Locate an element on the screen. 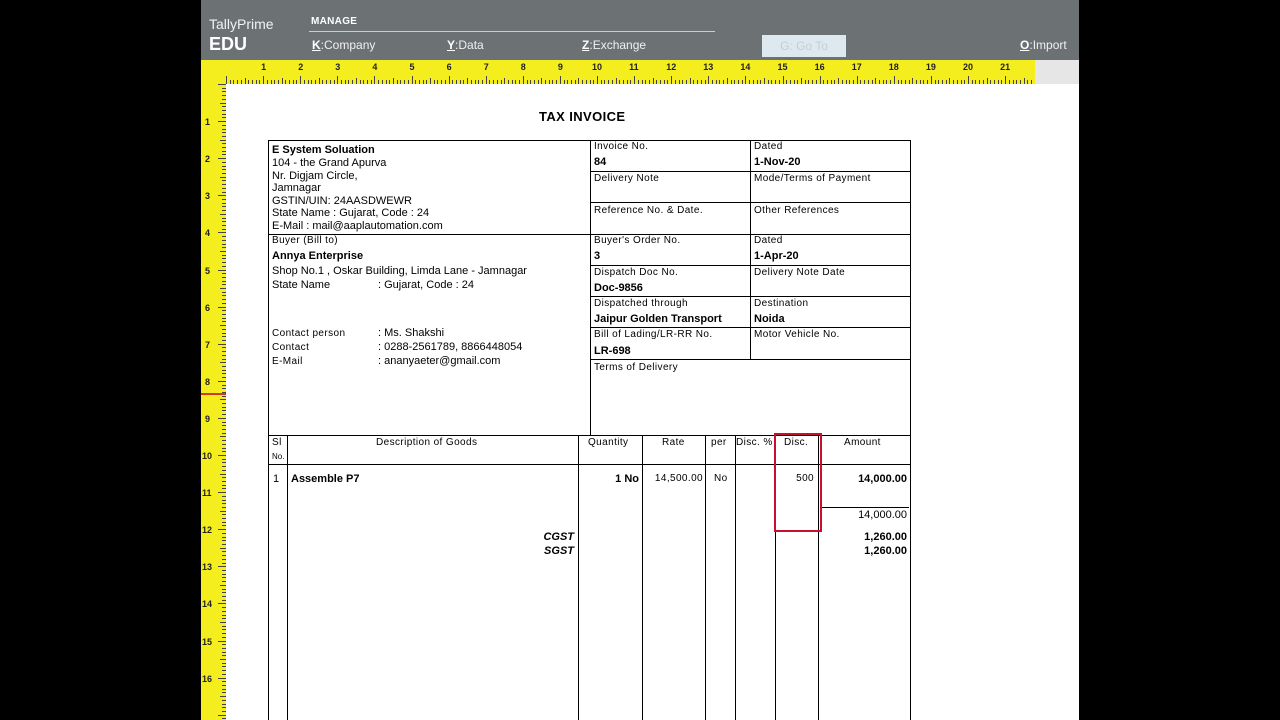  ruler-number: 12 is located at coordinates (207, 530).